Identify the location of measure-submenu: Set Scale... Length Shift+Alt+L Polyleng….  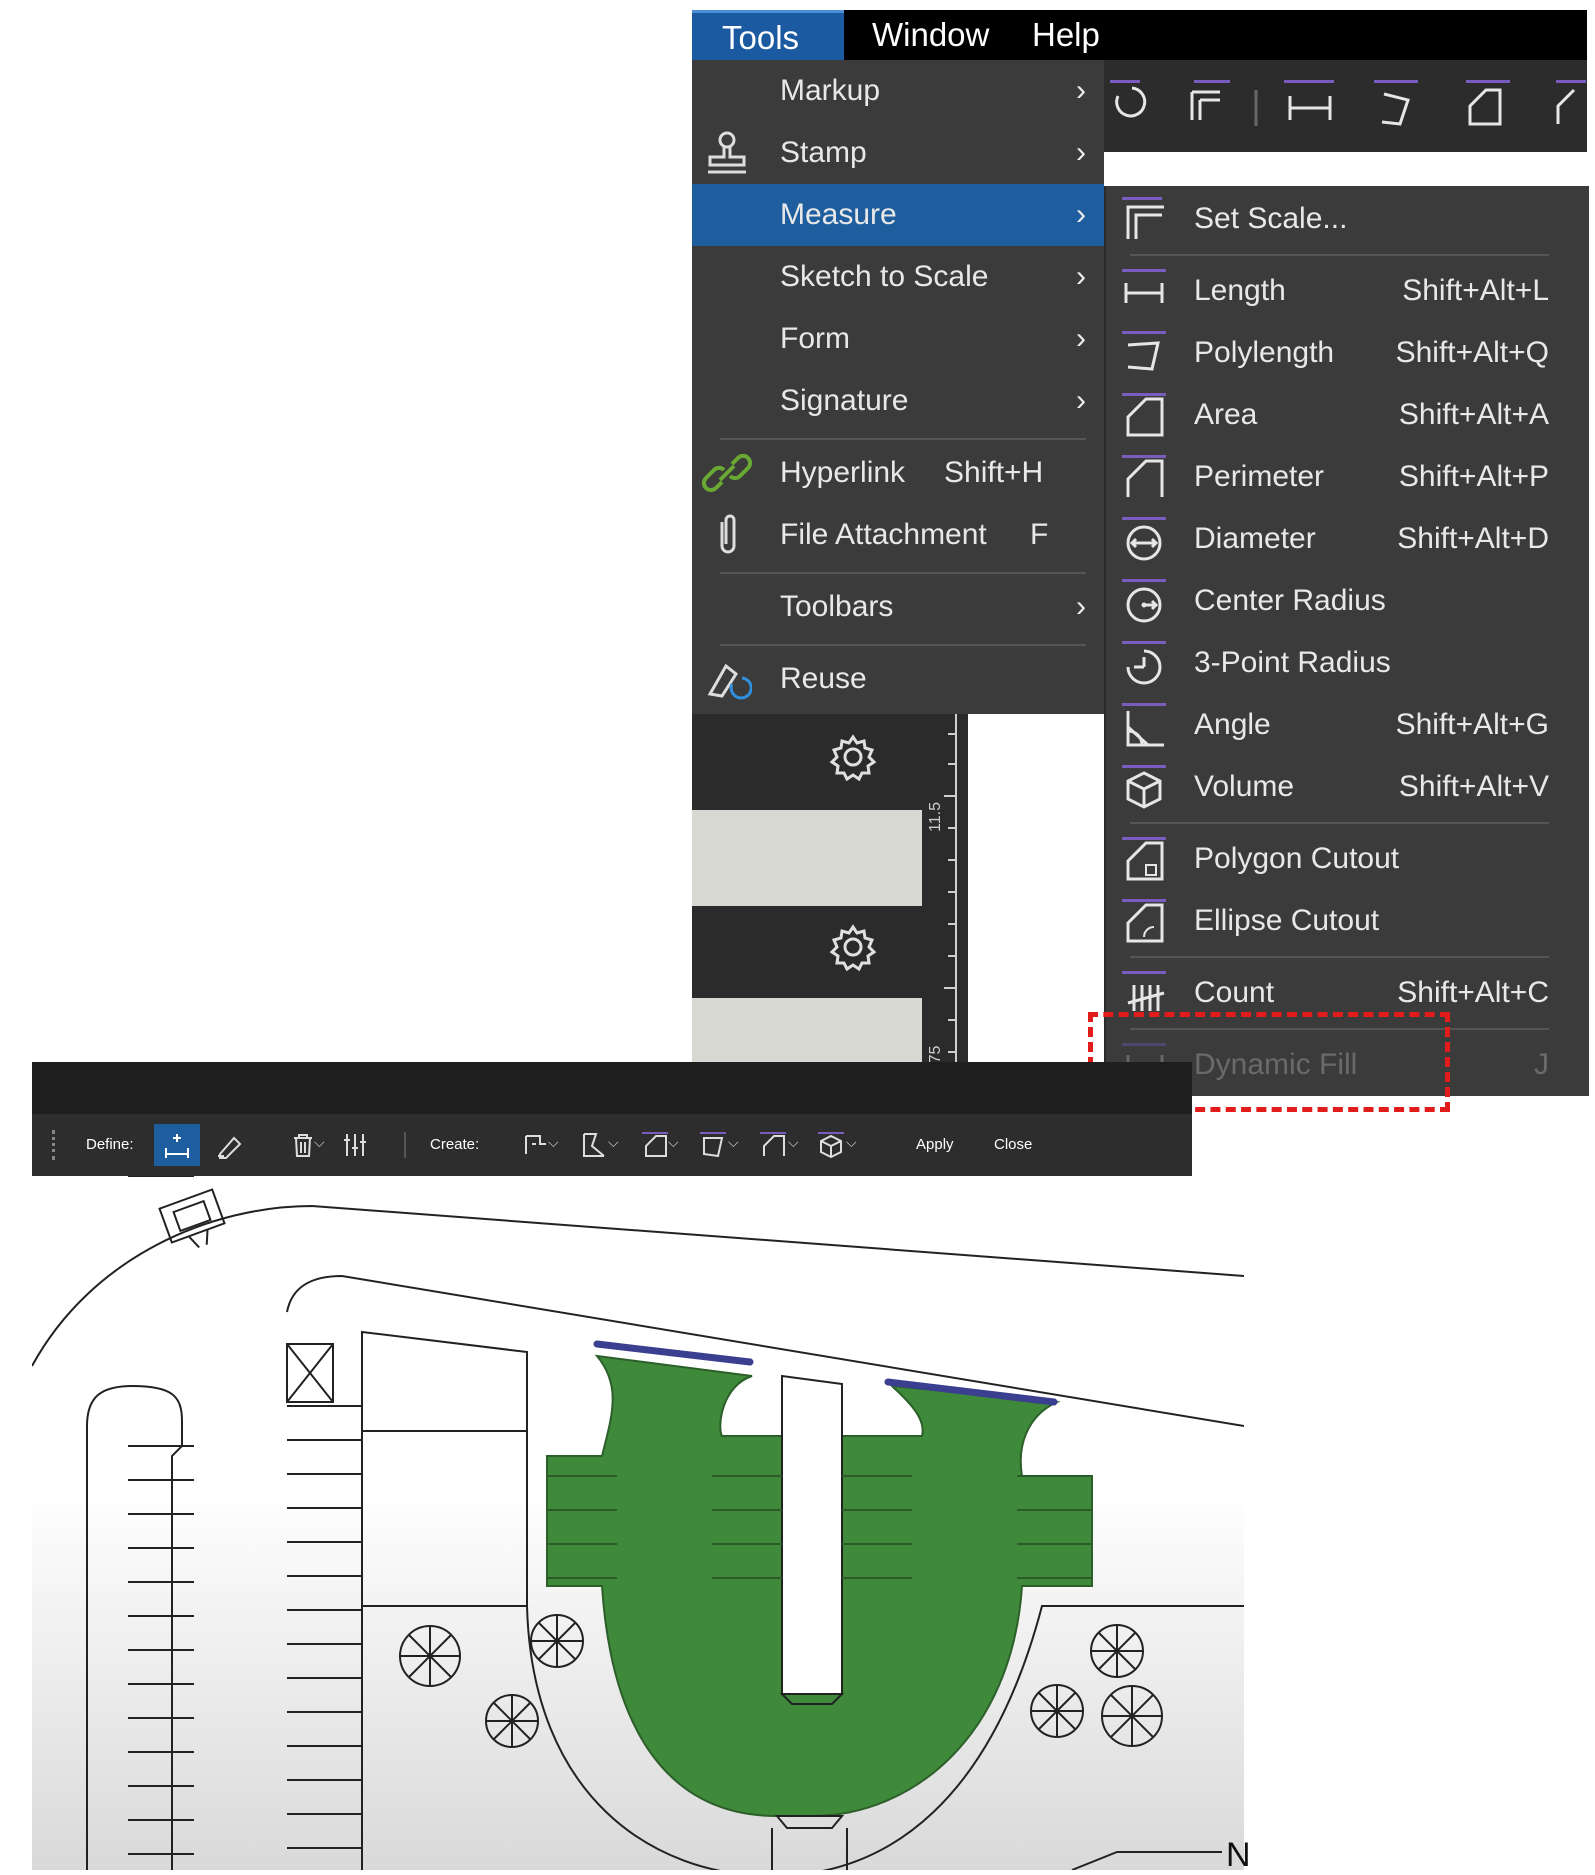
(1346, 641).